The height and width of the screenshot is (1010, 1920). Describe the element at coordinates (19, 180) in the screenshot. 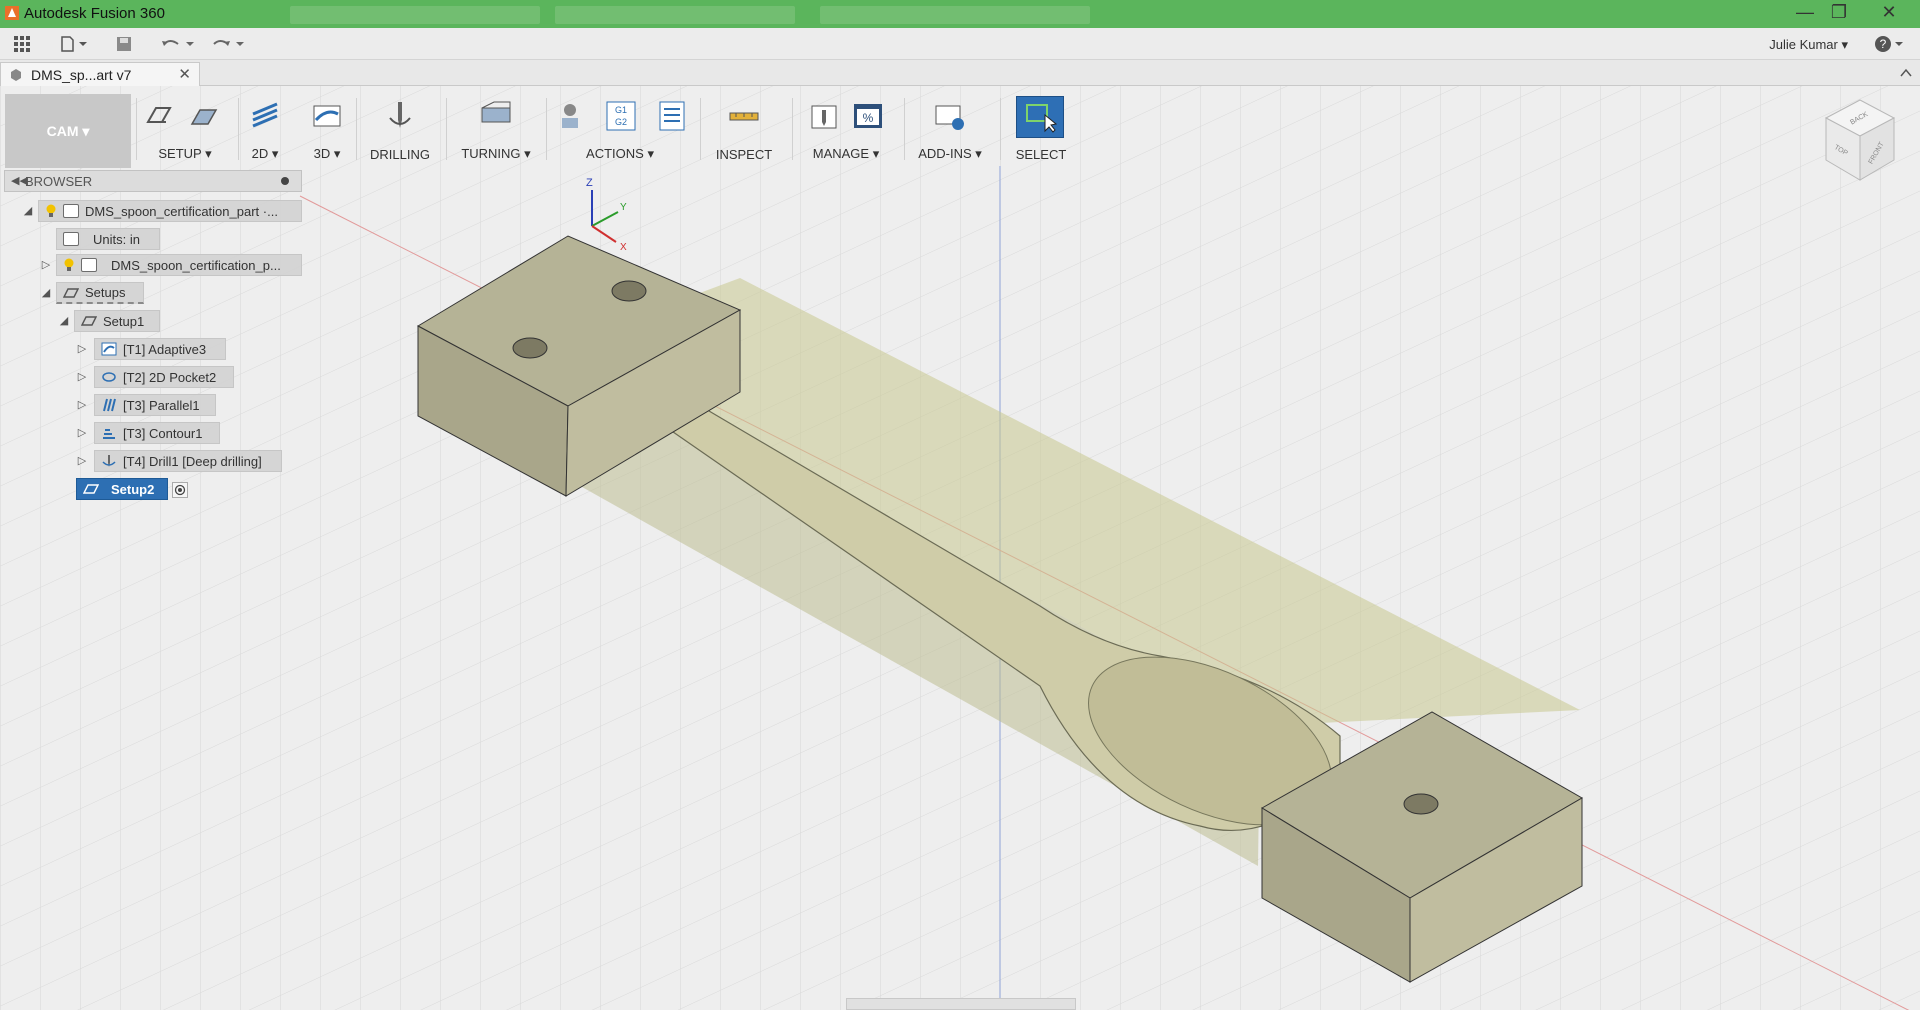

I see `collapse-browser-icon: ◀◀` at that location.